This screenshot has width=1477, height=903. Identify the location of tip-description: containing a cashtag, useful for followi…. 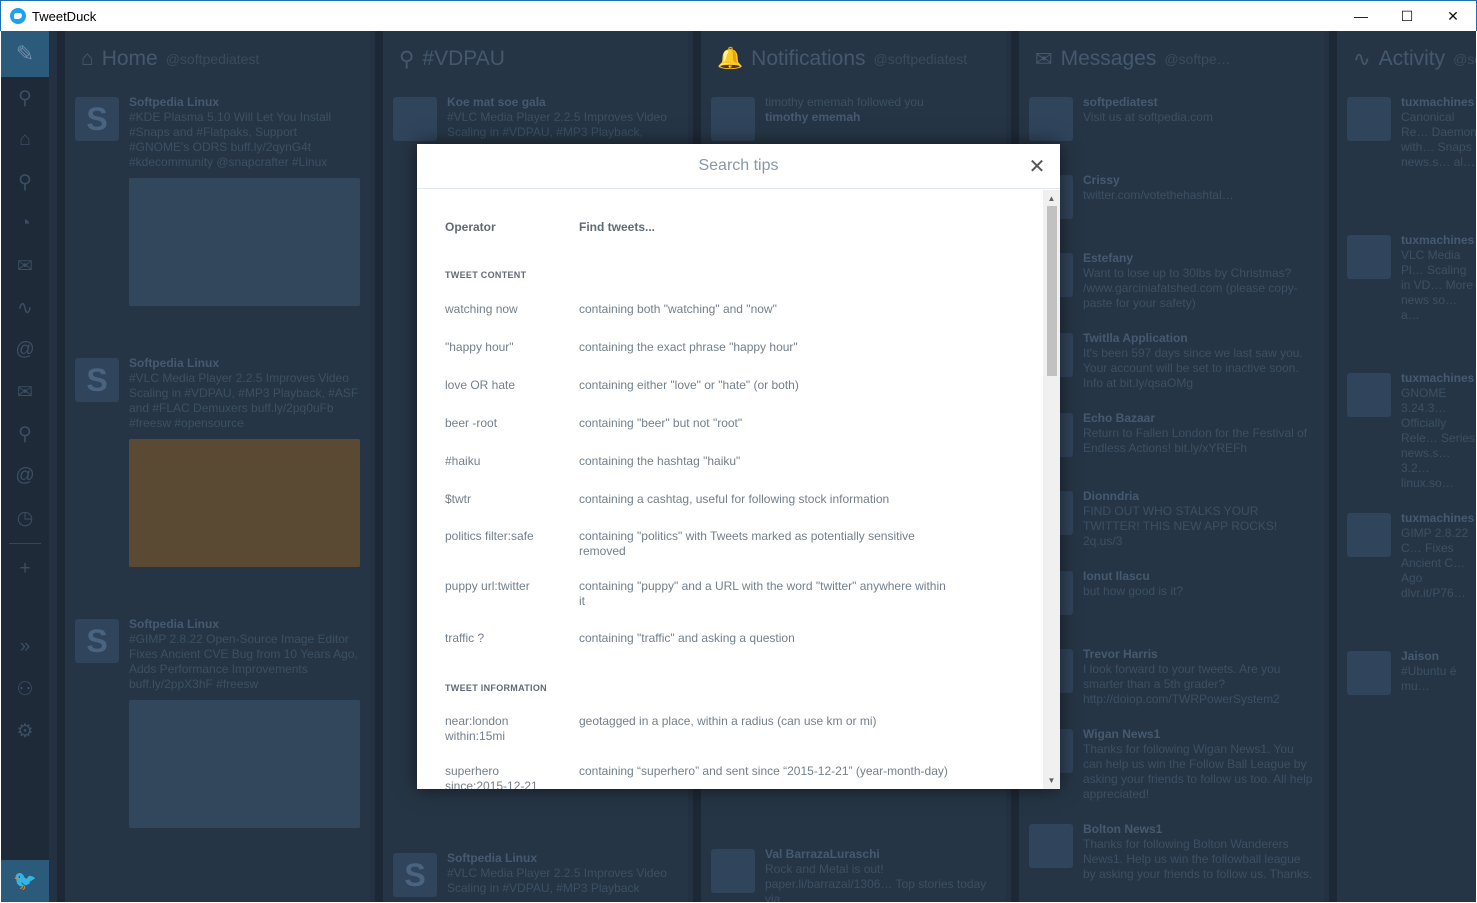
(734, 499).